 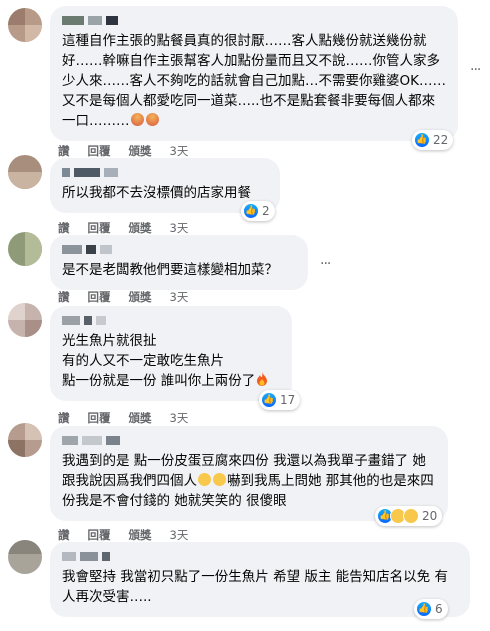 I want to click on reaction-count: 17, so click(x=288, y=400).